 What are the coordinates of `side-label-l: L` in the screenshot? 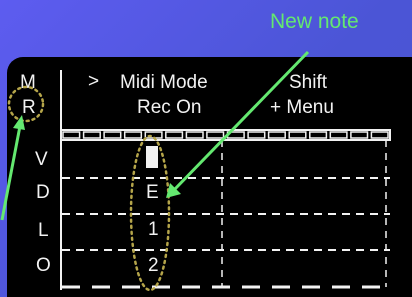 It's located at (43, 230).